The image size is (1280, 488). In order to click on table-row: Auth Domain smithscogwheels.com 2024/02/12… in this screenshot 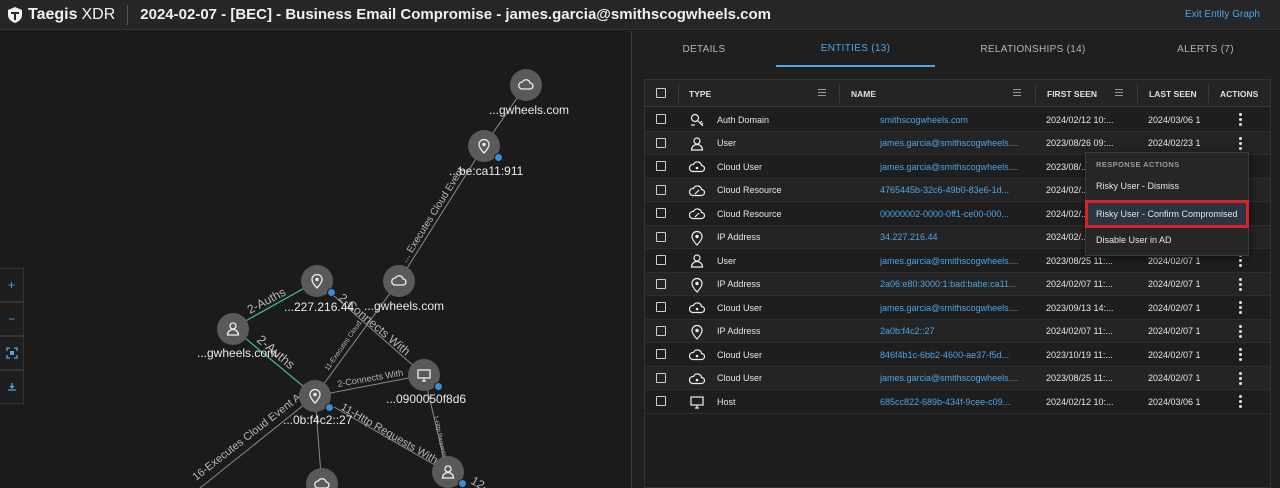, I will do `click(957, 120)`.